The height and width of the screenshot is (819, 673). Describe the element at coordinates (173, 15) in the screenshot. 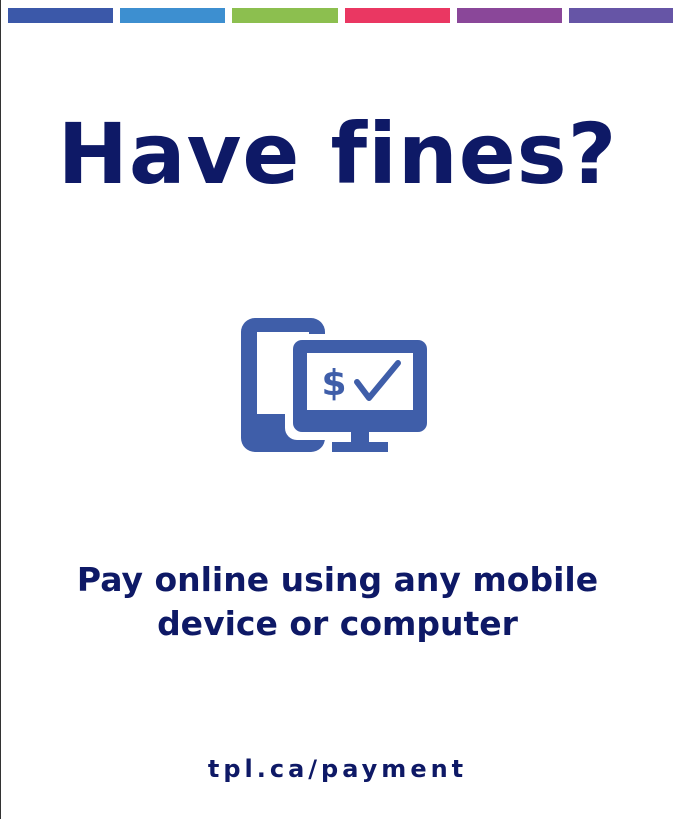

I see `stripe-light-blue` at that location.